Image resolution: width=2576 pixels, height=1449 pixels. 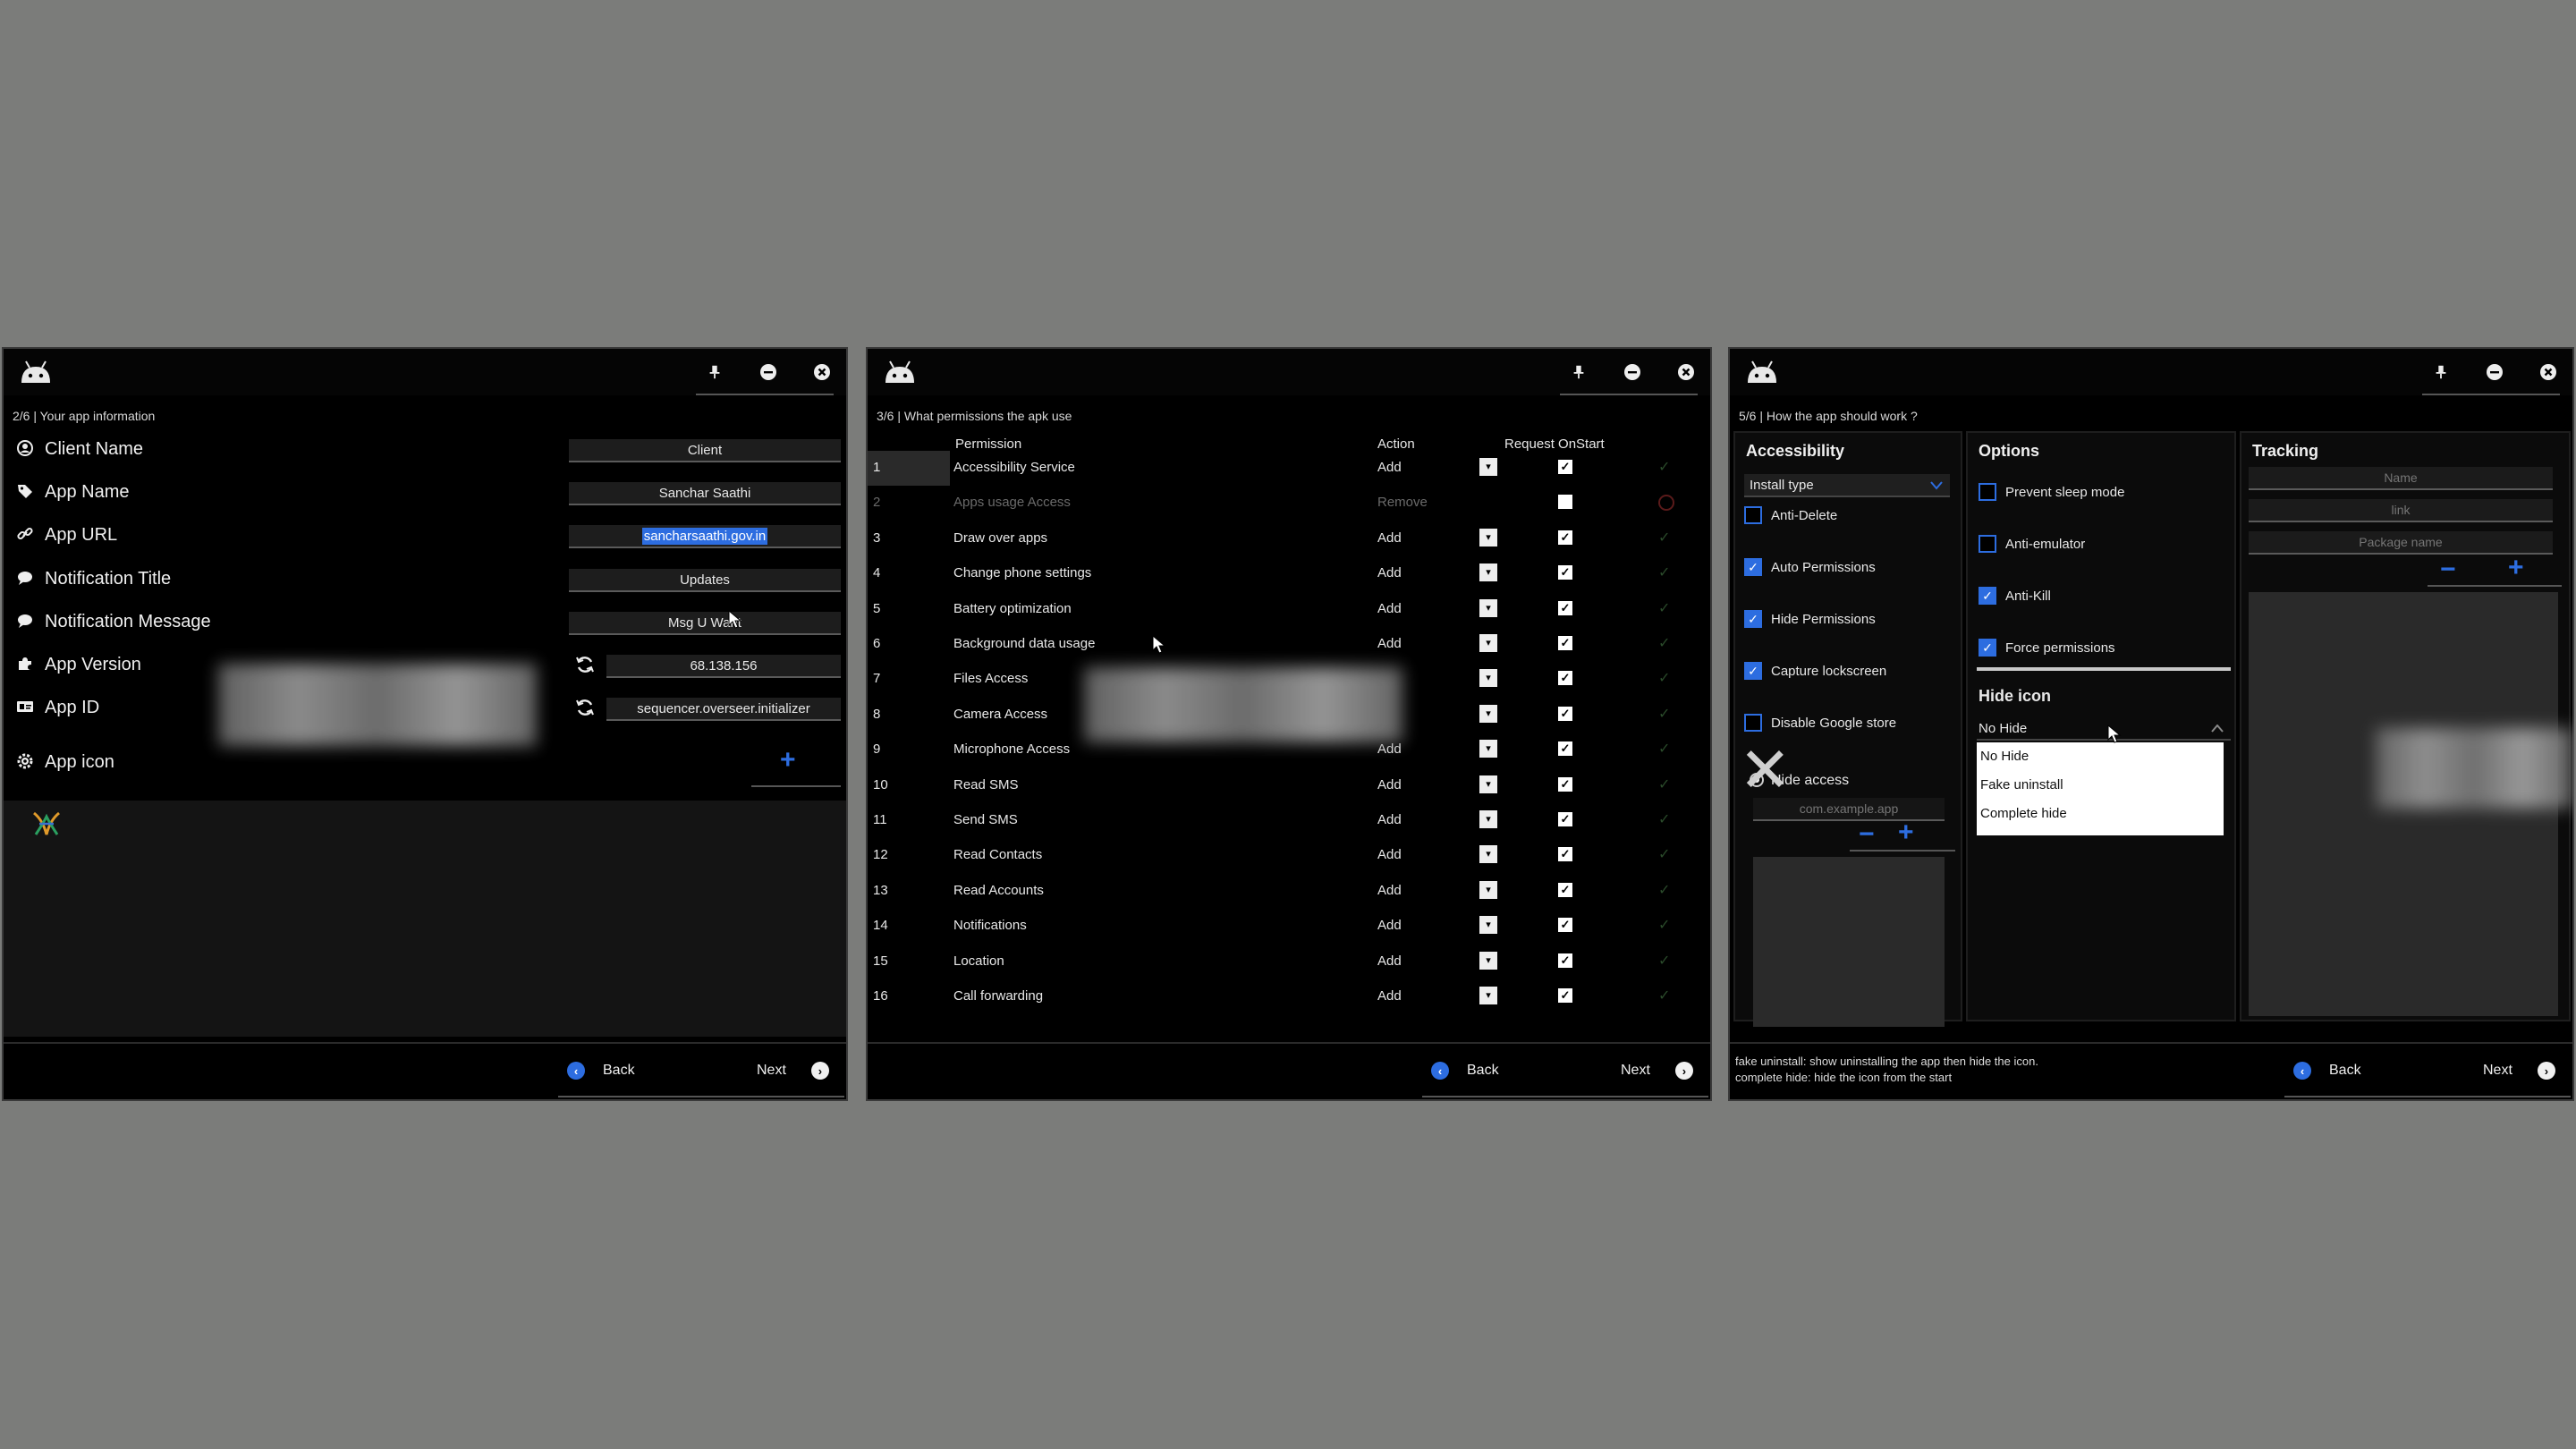 What do you see at coordinates (2401, 543) in the screenshot?
I see `tracking-package-input` at bounding box center [2401, 543].